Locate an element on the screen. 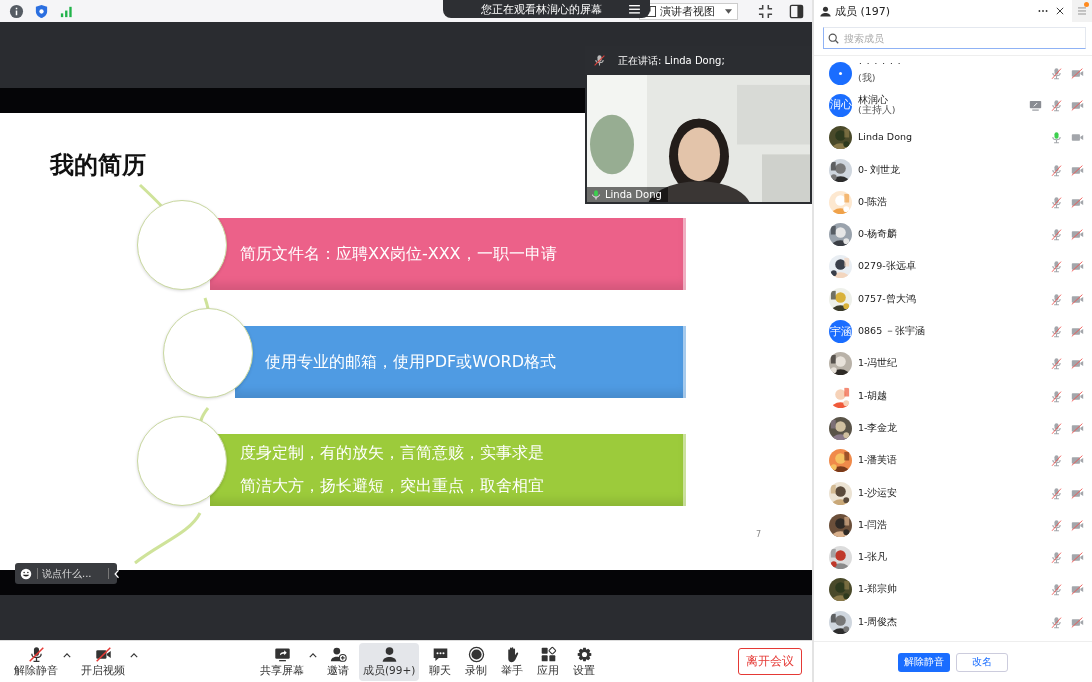 The image size is (1092, 682). member-name: Linda Dong is located at coordinates (885, 138).